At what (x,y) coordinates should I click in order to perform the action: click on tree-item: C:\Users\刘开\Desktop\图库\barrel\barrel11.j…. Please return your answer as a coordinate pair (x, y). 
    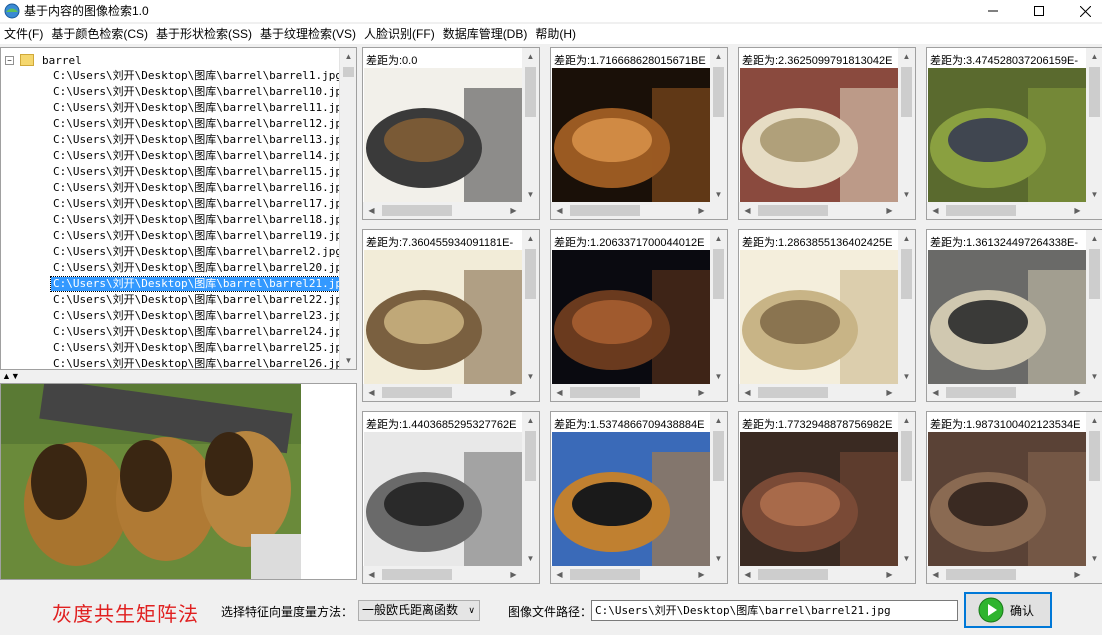
    Looking at the image, I should click on (195, 108).